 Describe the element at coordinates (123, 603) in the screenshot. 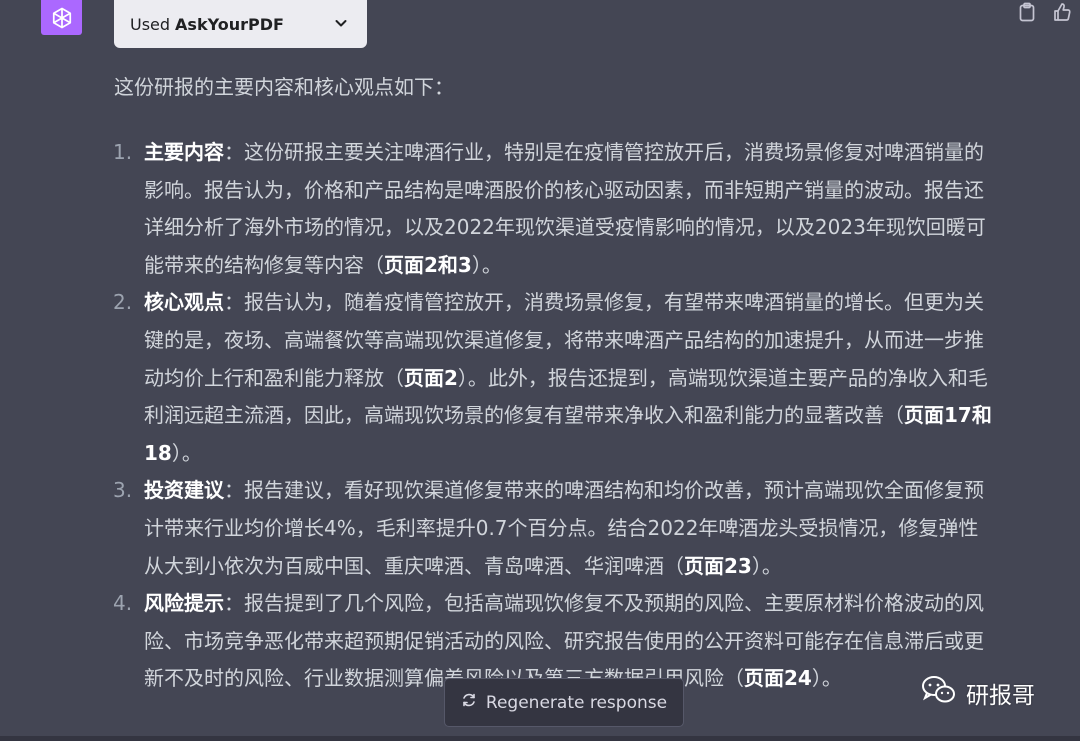

I see `list-number: 4.` at that location.